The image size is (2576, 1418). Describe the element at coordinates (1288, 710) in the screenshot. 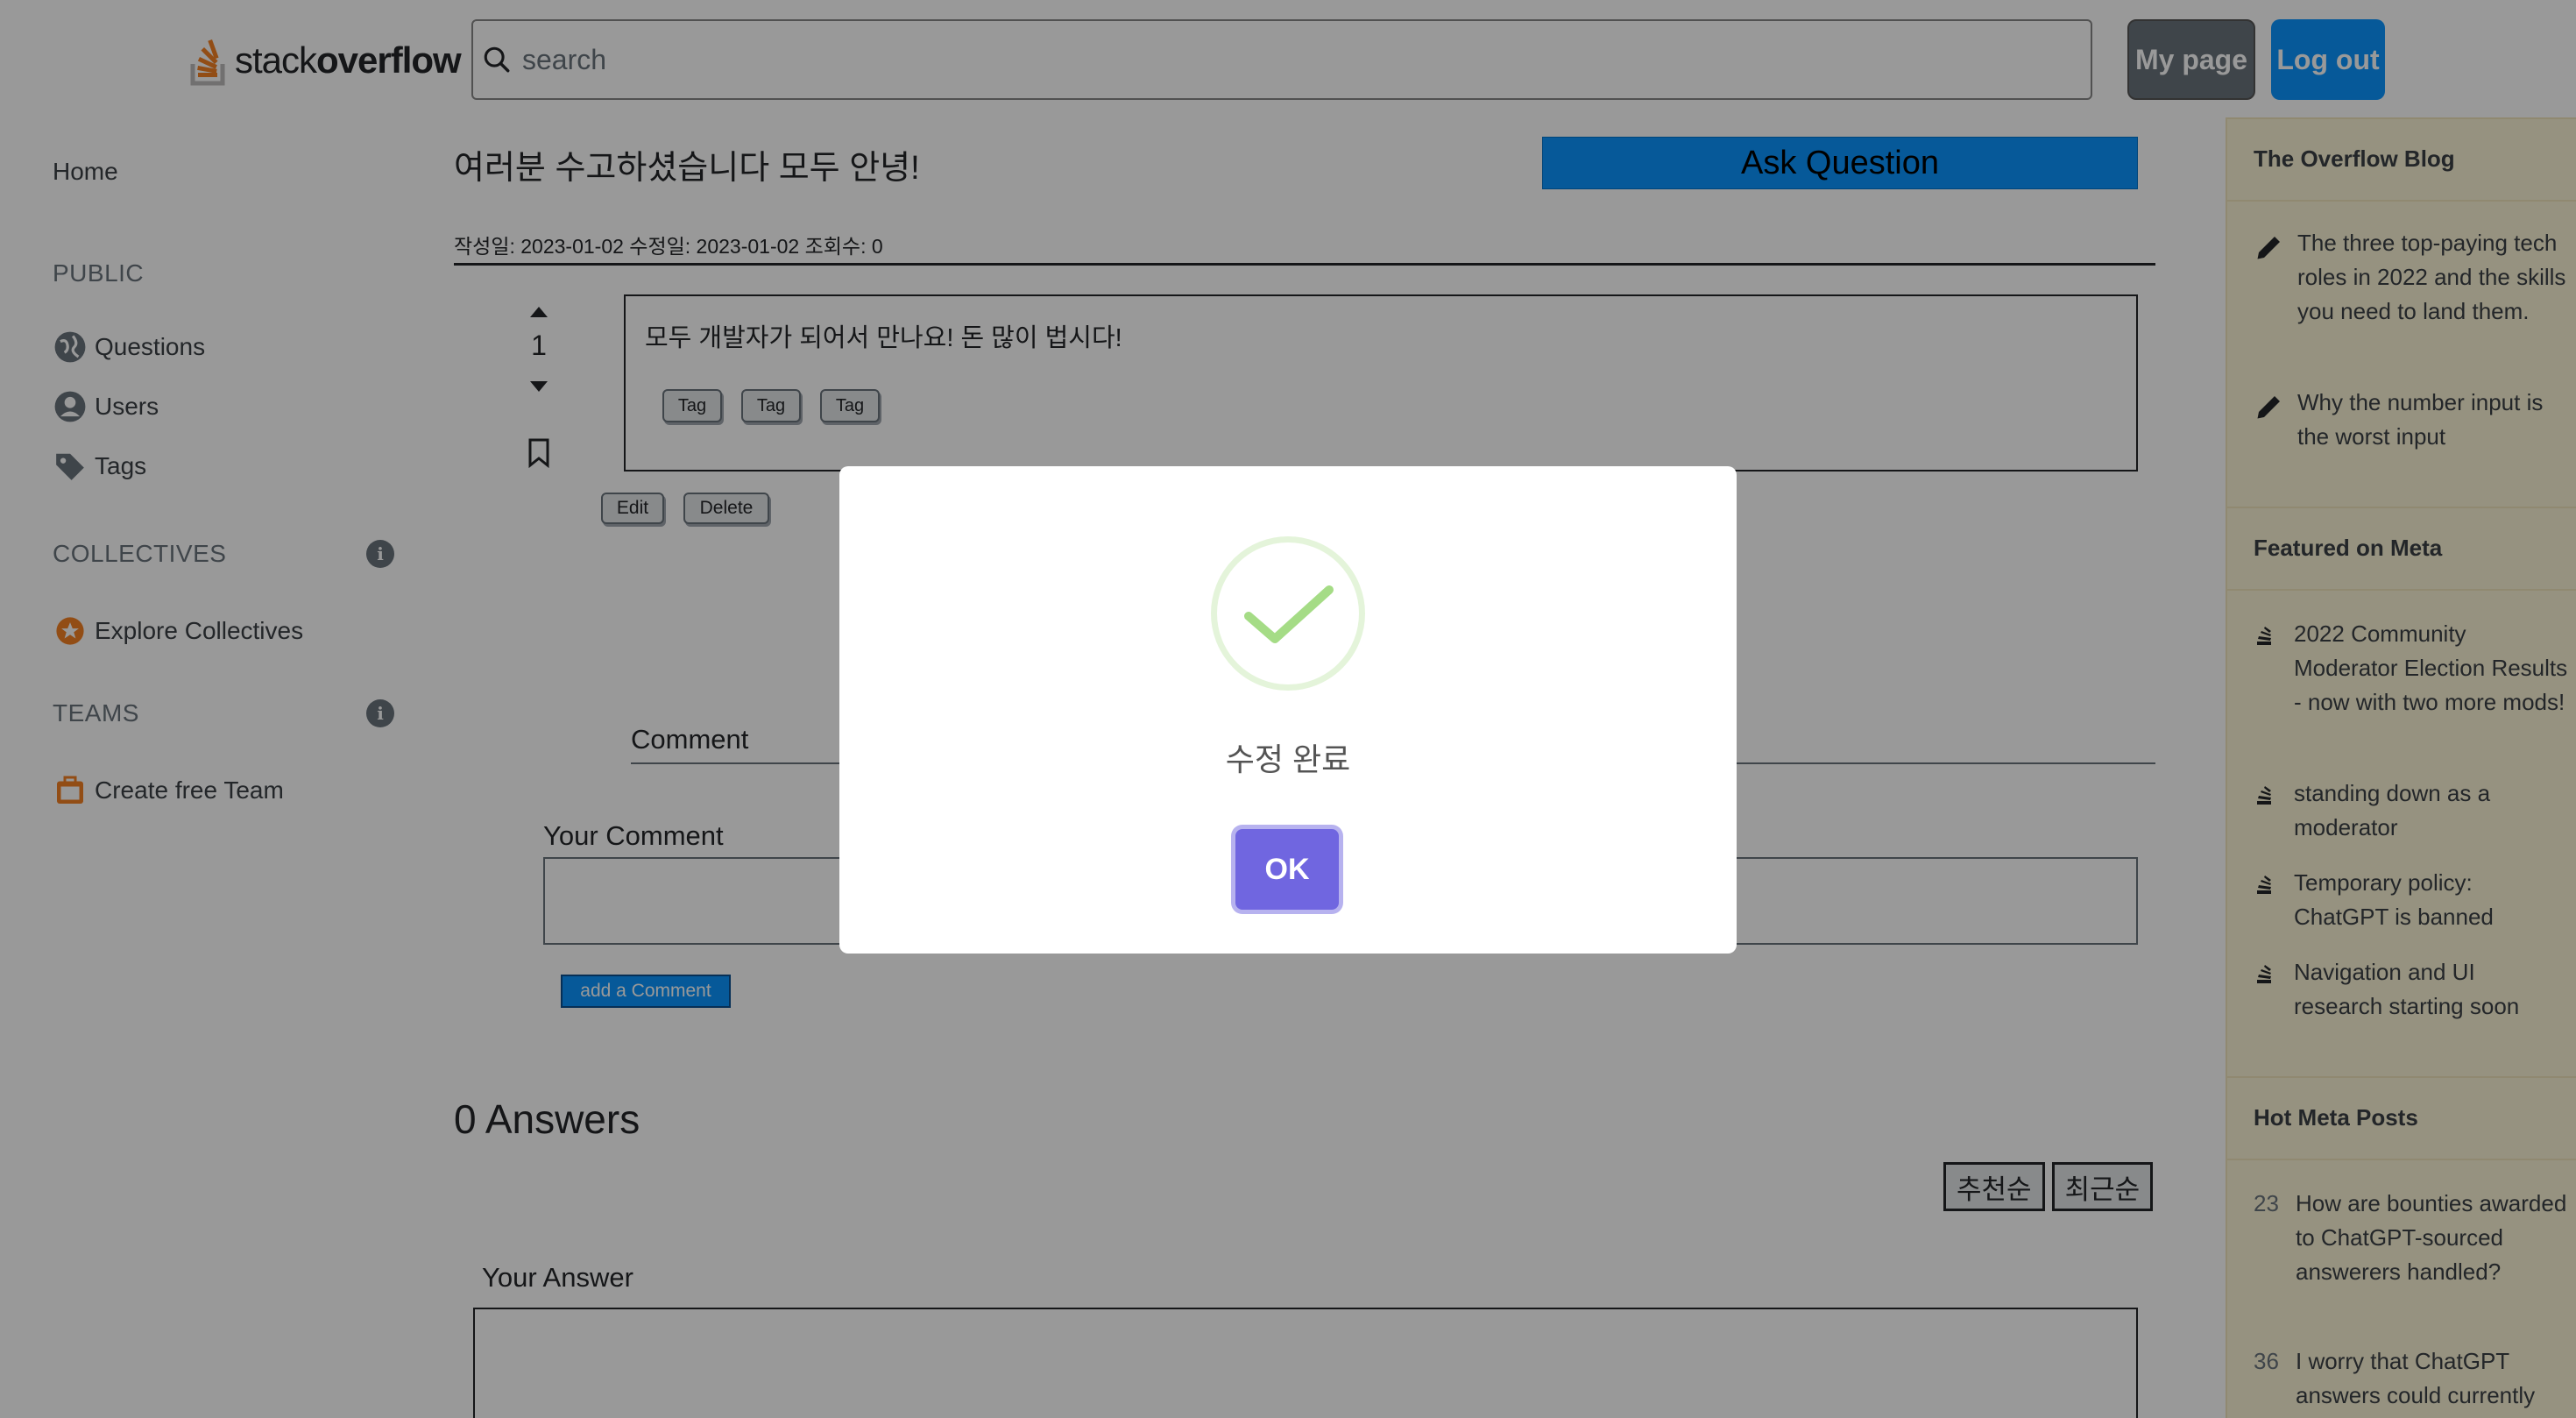

I see `success-dialog: 수정 완료 OK` at that location.